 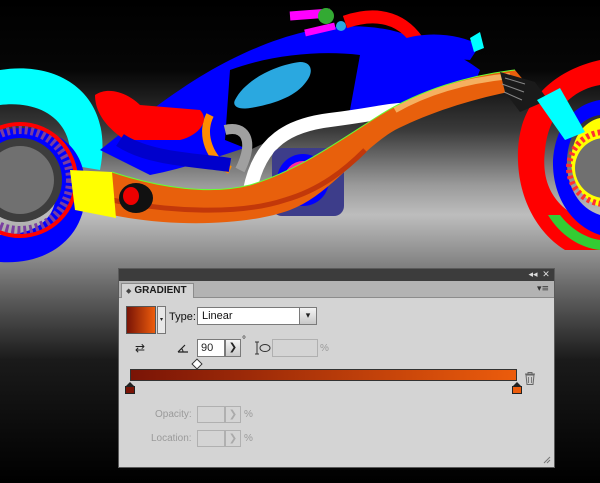 I want to click on tab-gradient-label: GRADIENT, so click(x=160, y=290).